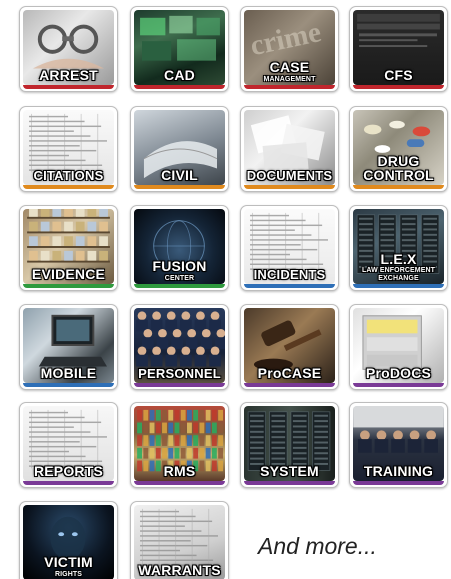 The image size is (451, 579). Describe the element at coordinates (179, 347) in the screenshot. I see `module-tile-personnel: PERSONNEL` at that location.